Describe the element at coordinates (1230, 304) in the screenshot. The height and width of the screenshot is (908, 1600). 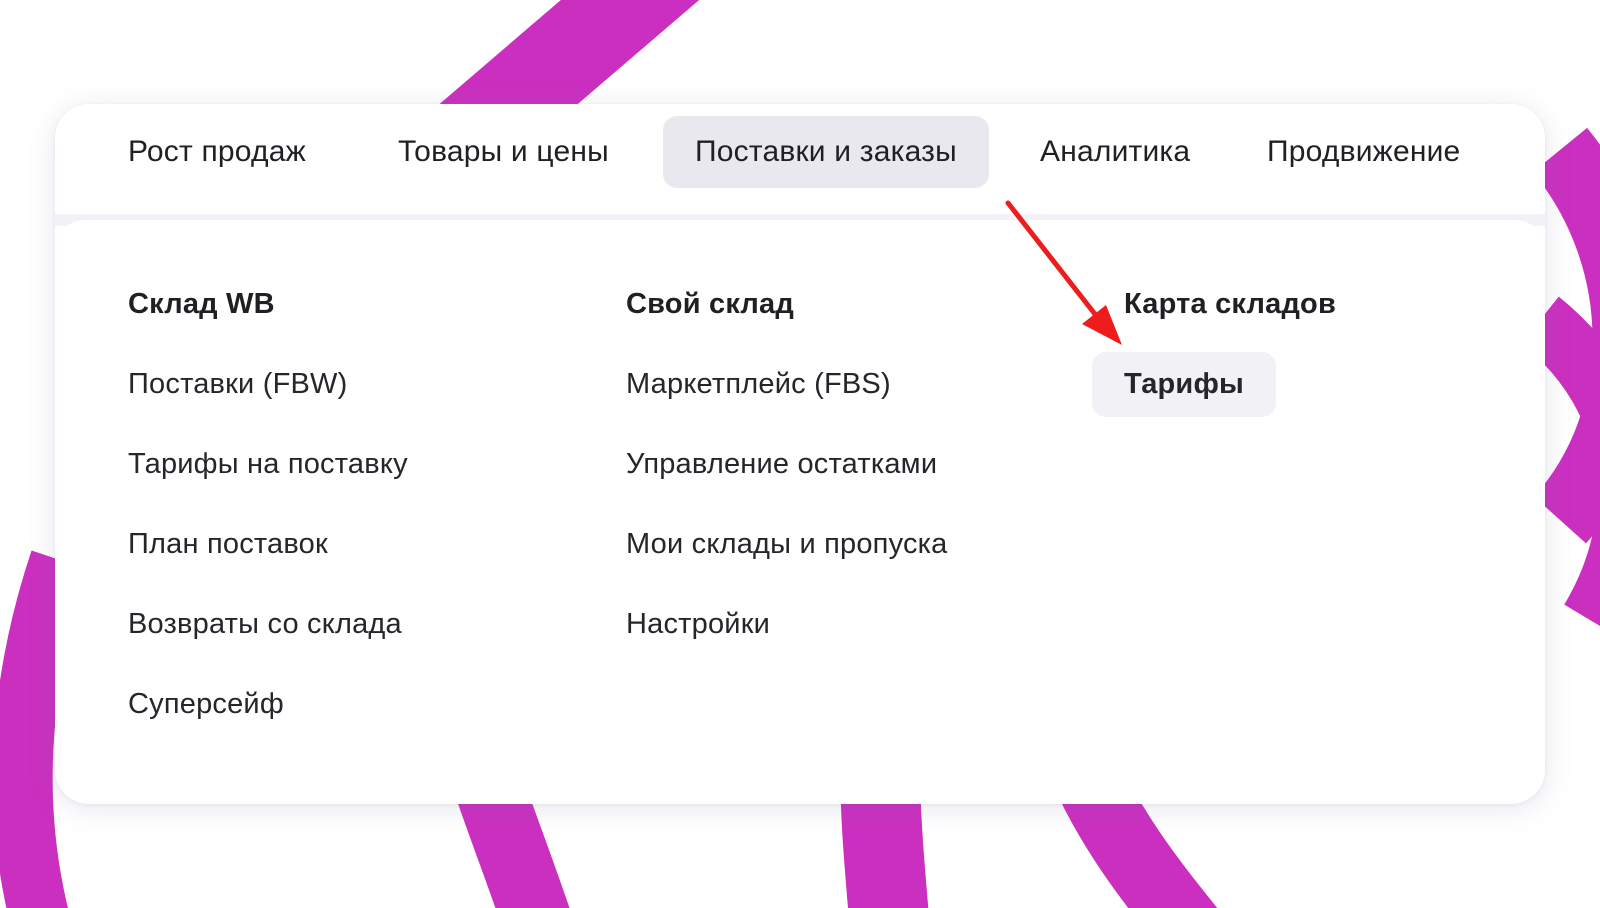
I see `column-heading-warehouse-map: Карта складов` at that location.